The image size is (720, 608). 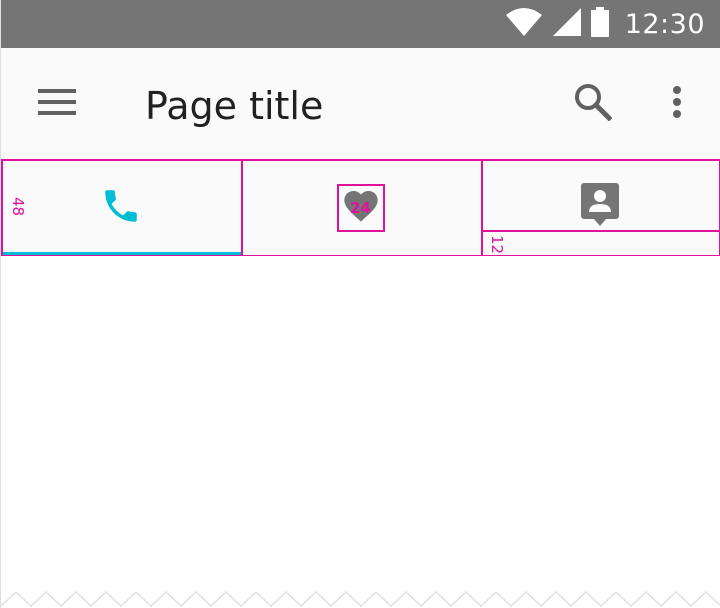 I want to click on torn-edge, so click(x=360, y=599).